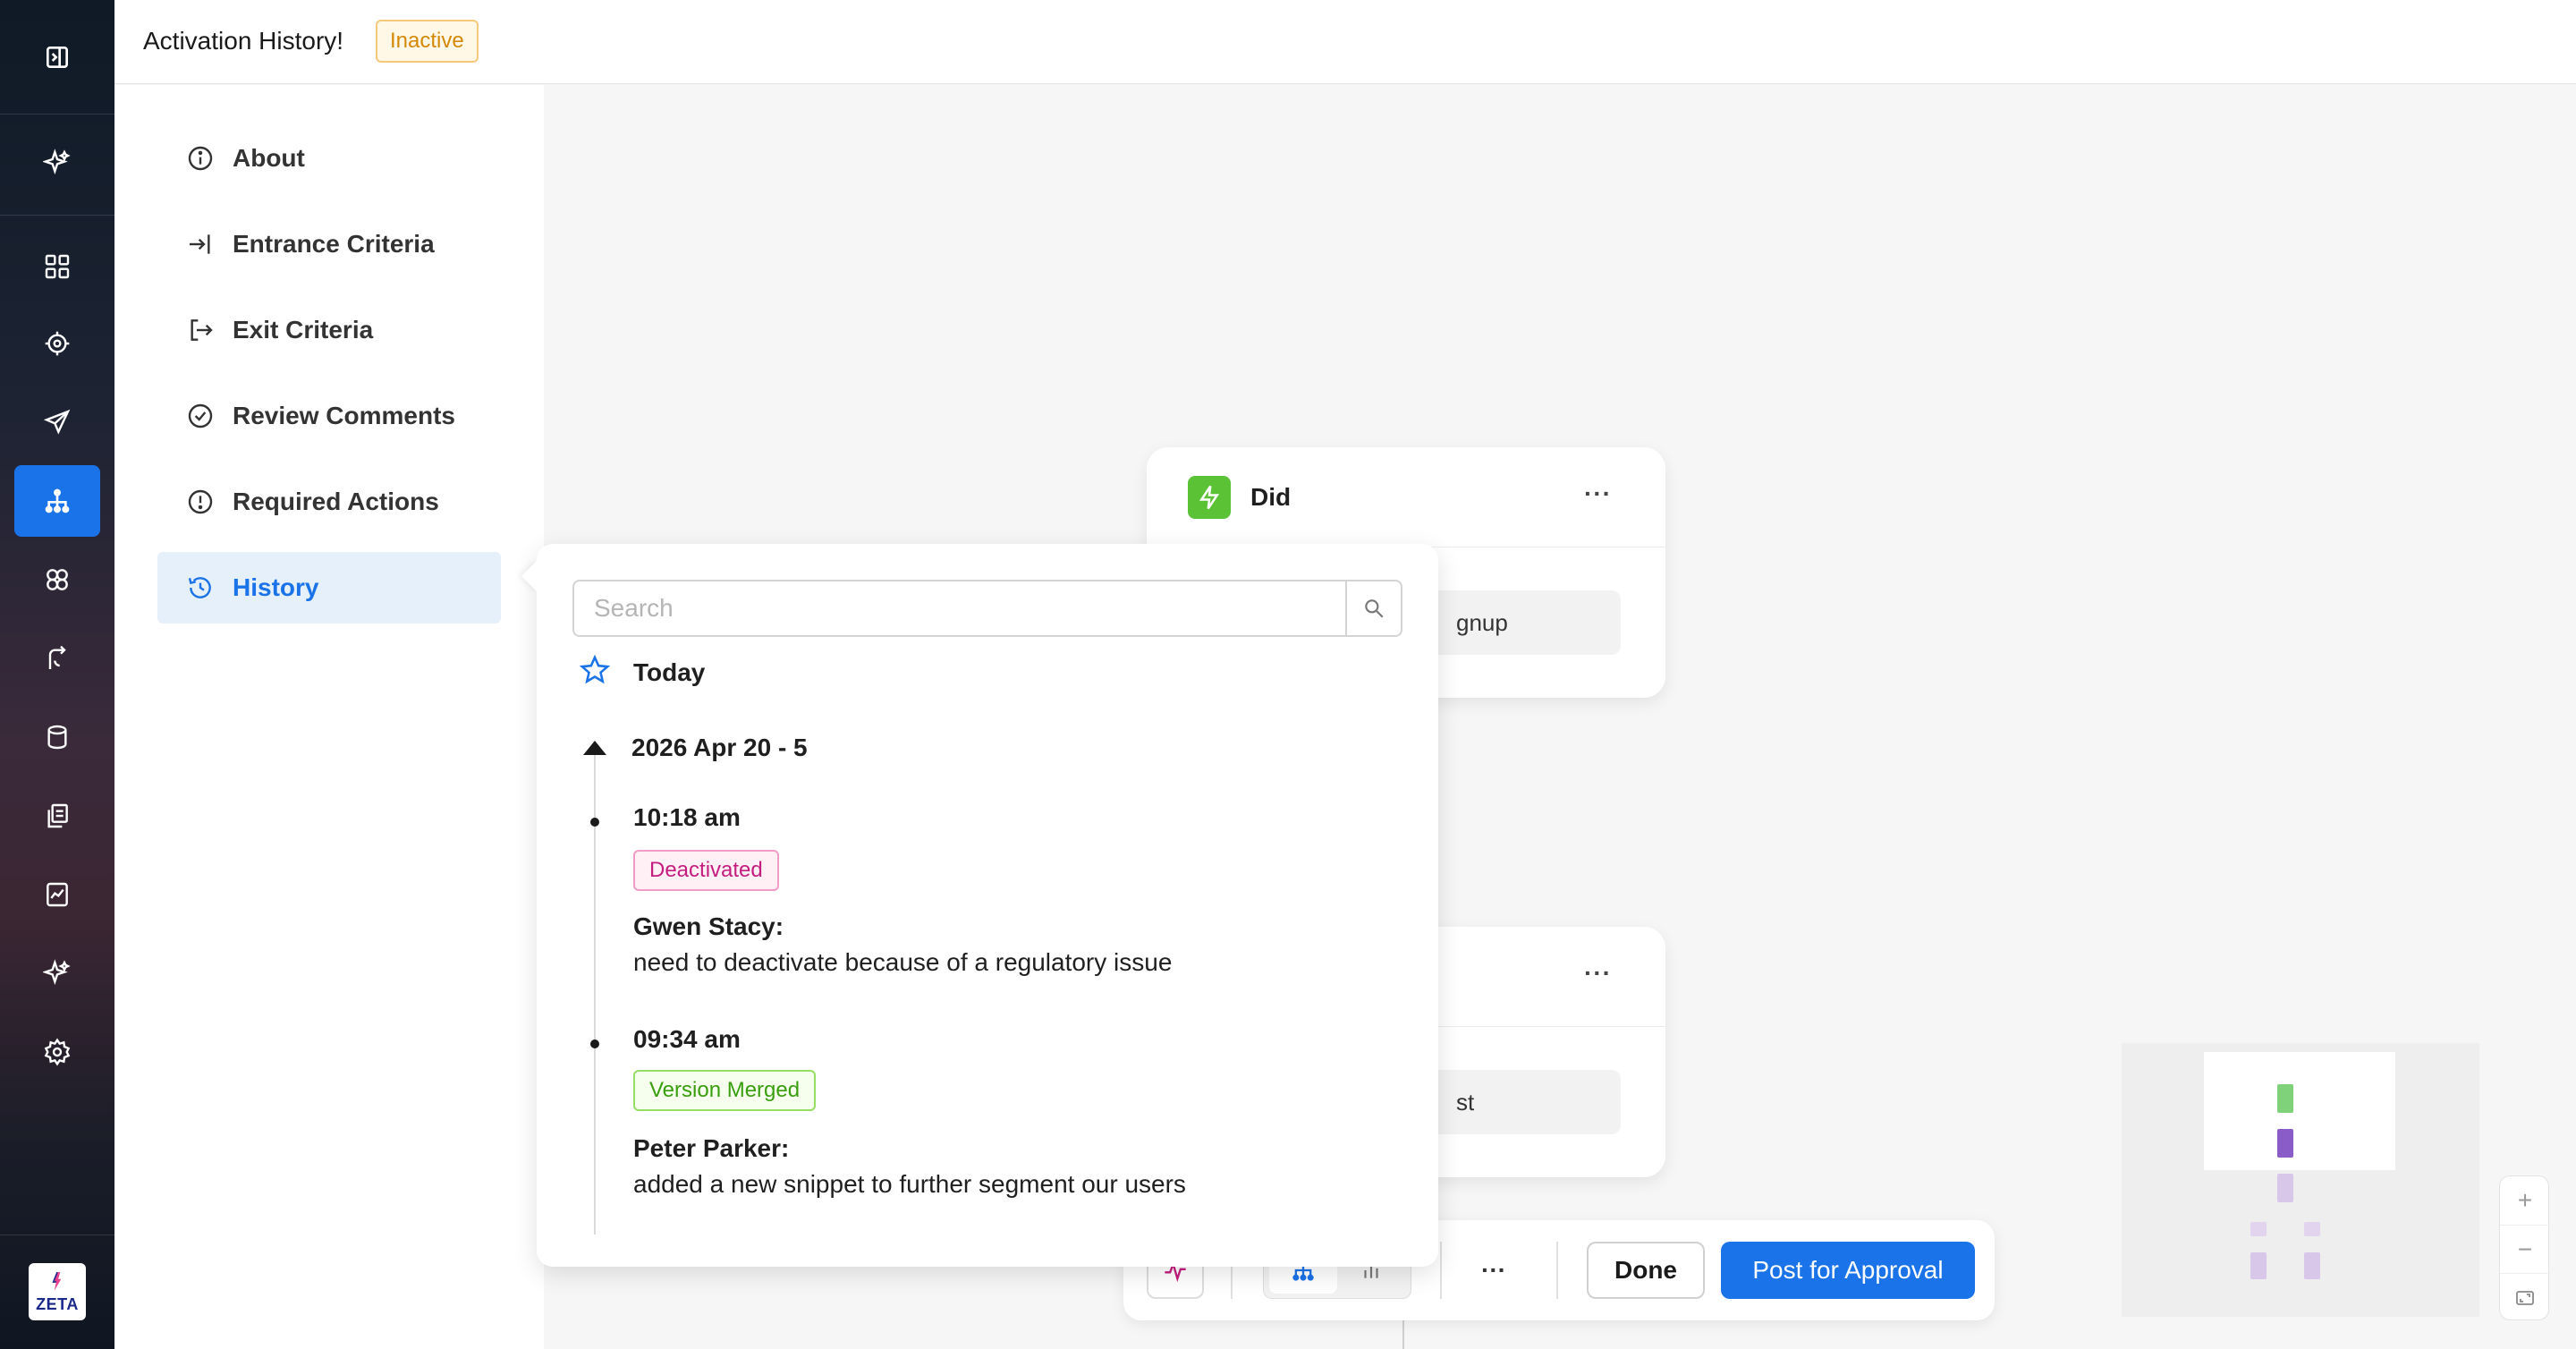  I want to click on post-for-approval-button: Post for Approval, so click(1848, 1270).